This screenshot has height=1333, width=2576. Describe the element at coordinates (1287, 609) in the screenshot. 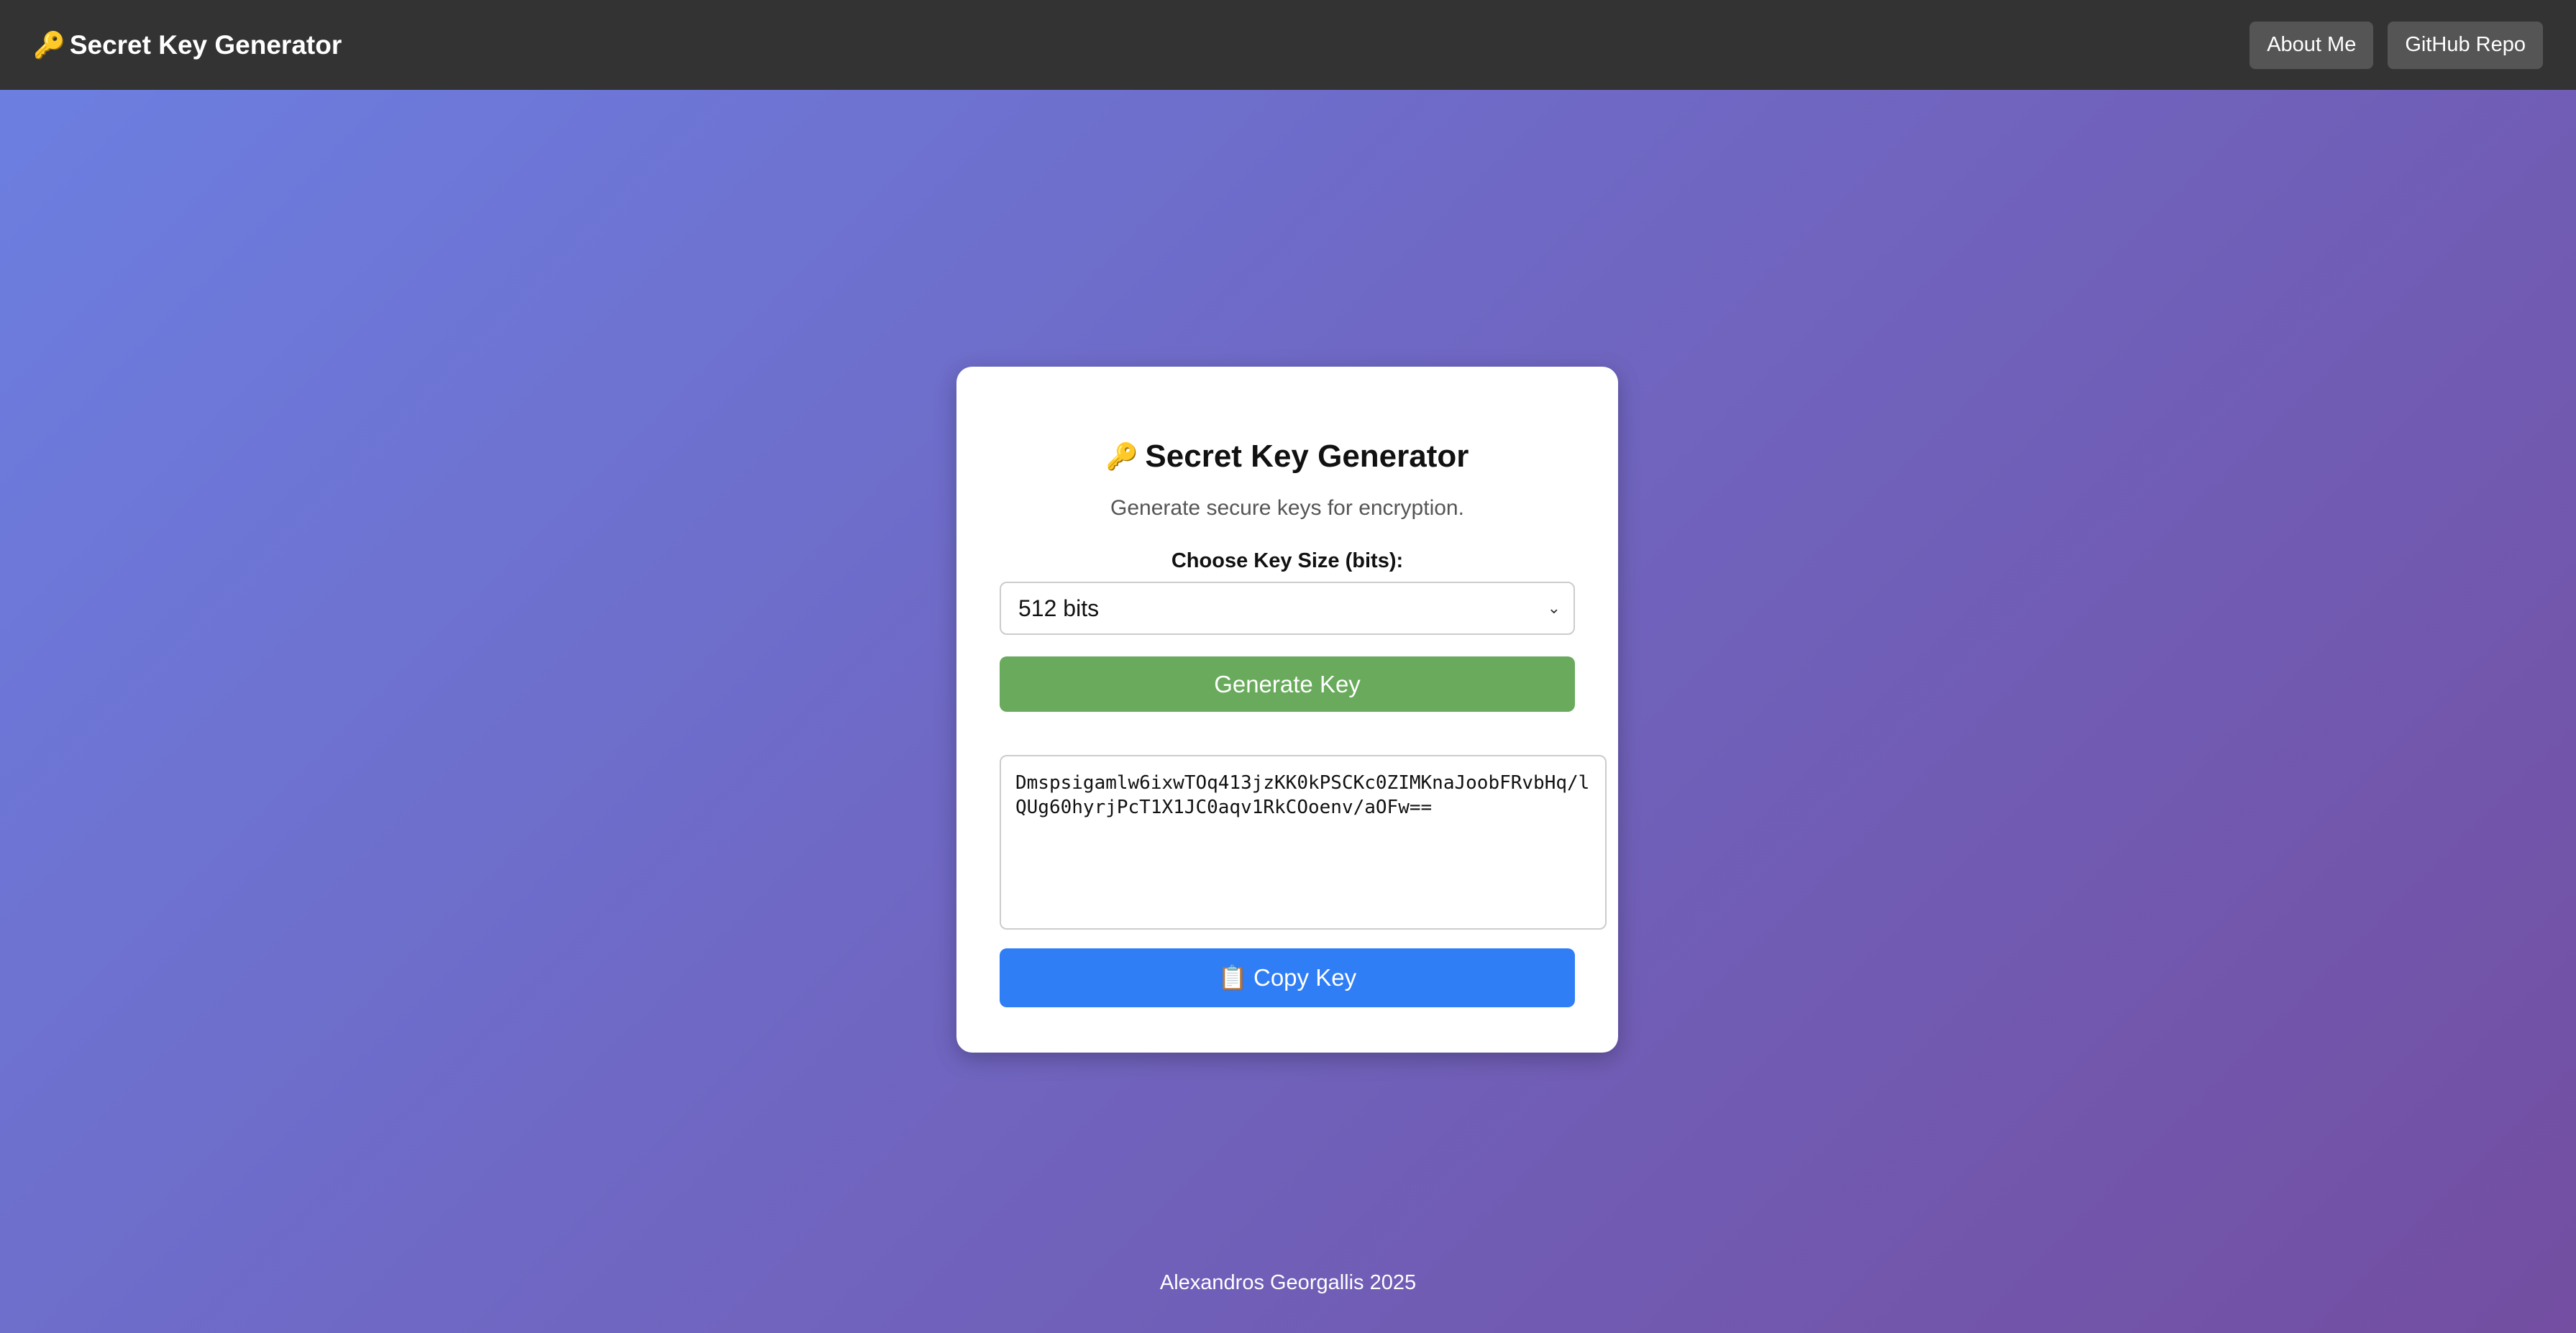

I see `key-size-select: 512 bits ⌄` at that location.